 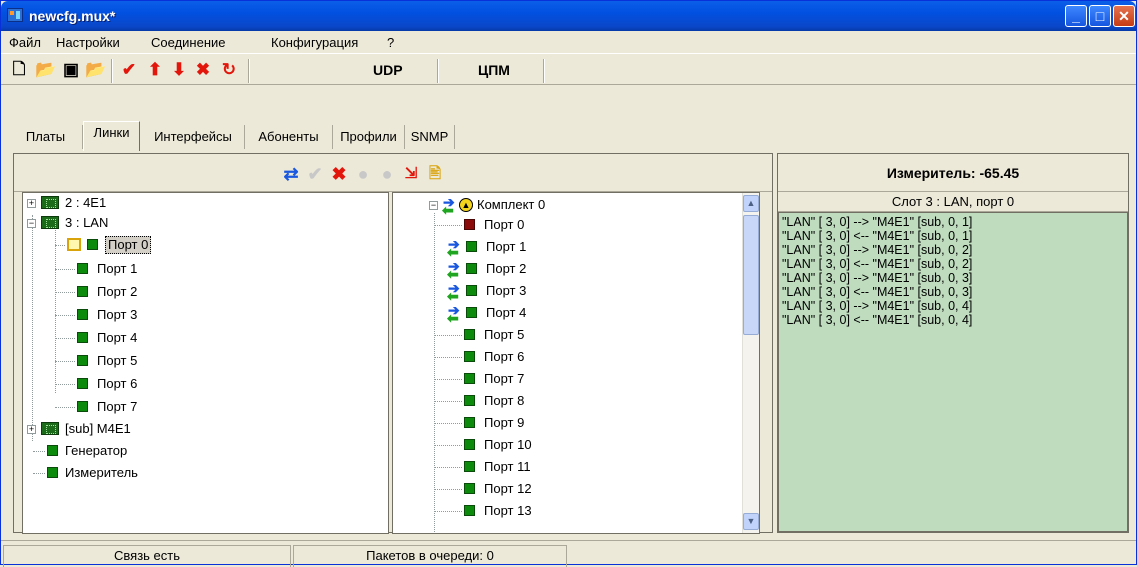 I want to click on tab-boards: Платы, so click(x=46, y=137).